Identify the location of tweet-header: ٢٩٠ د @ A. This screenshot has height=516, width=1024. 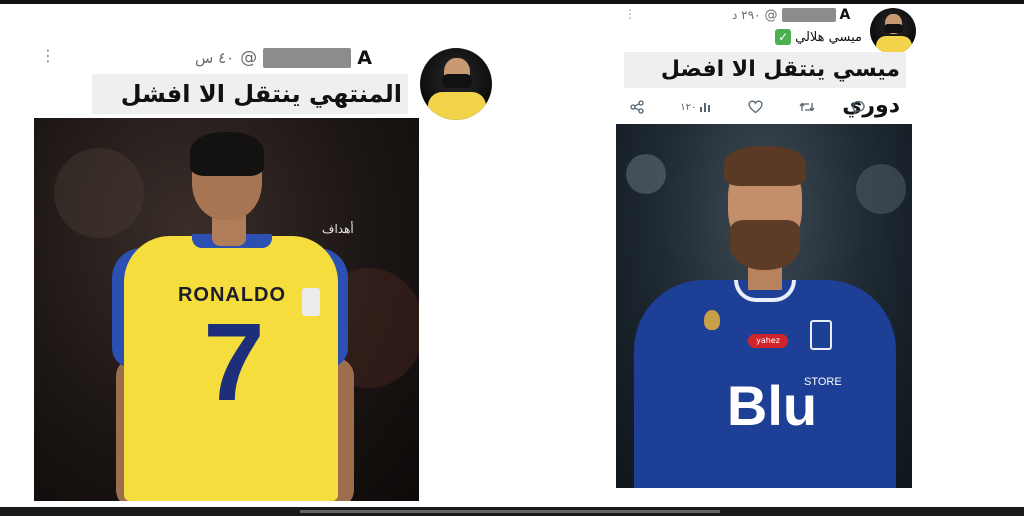
(791, 15).